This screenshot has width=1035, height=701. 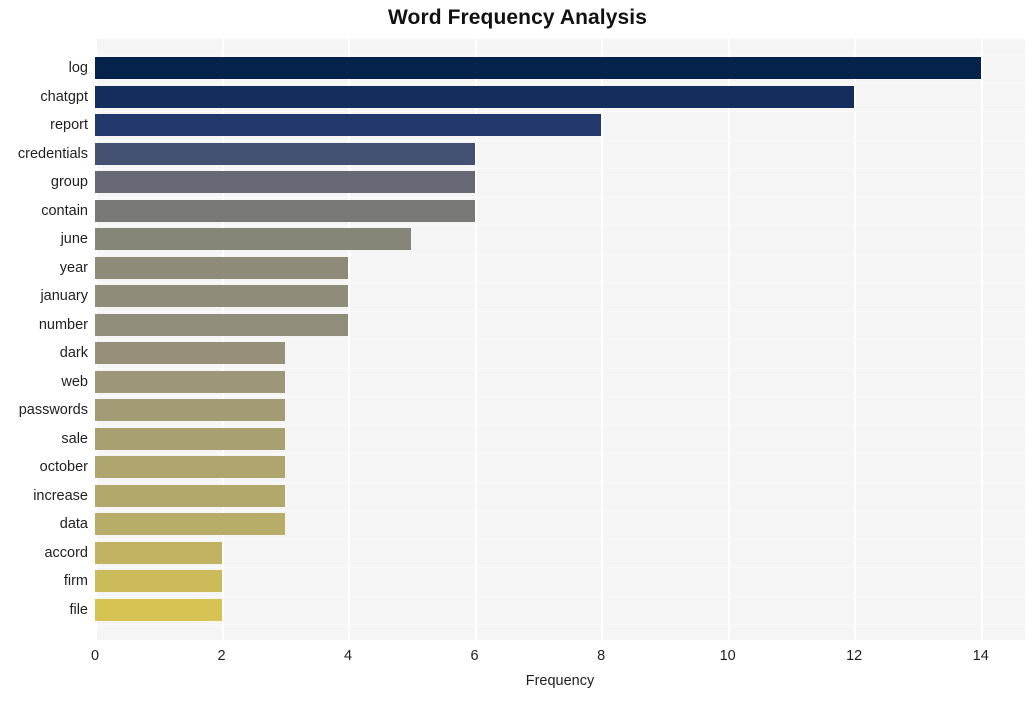 I want to click on y-axis-tick-label: firm, so click(x=75, y=581).